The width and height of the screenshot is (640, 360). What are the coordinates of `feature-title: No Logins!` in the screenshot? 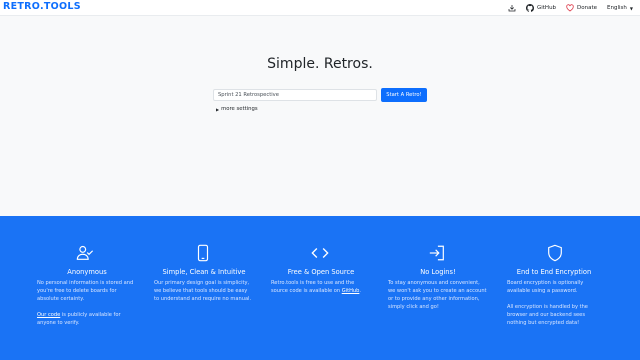 It's located at (438, 272).